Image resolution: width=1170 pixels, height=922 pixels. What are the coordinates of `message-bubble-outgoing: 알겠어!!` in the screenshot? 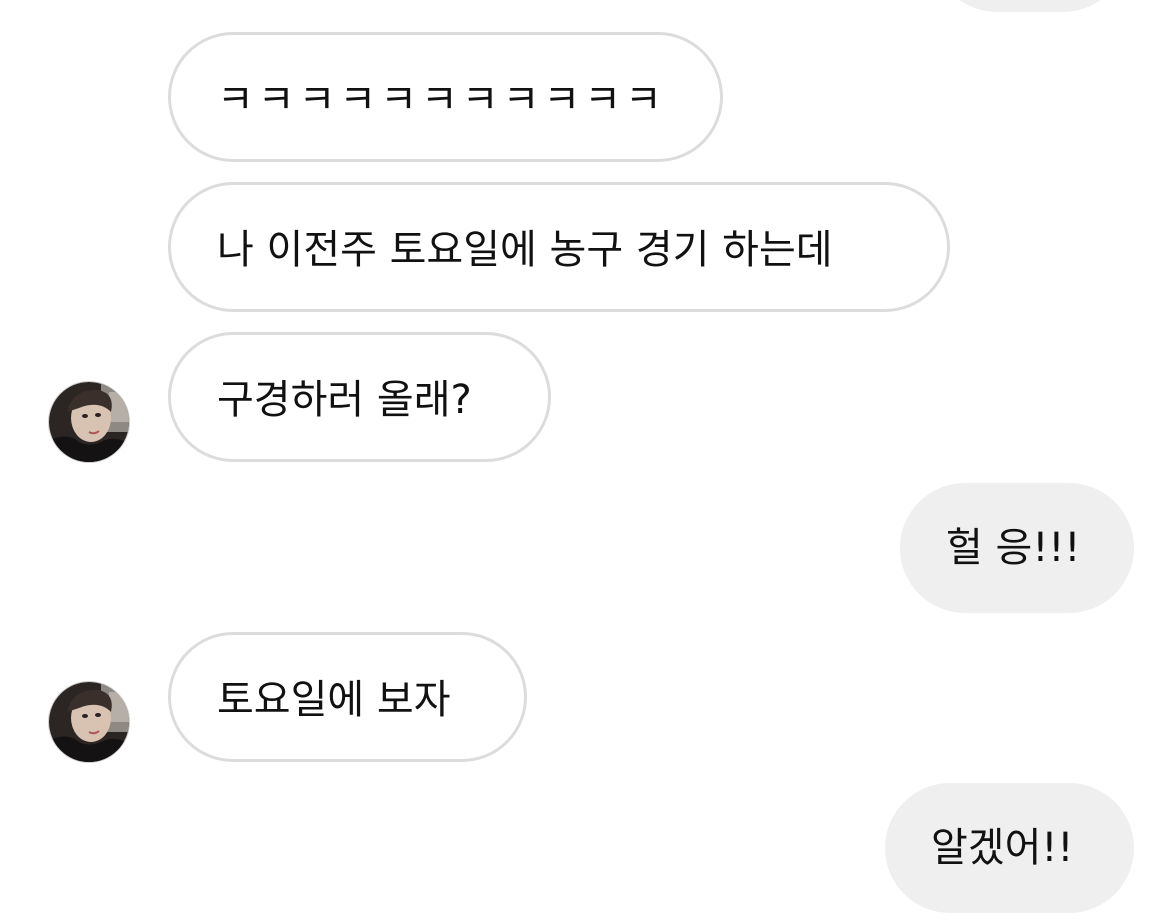 It's located at (1009, 848).